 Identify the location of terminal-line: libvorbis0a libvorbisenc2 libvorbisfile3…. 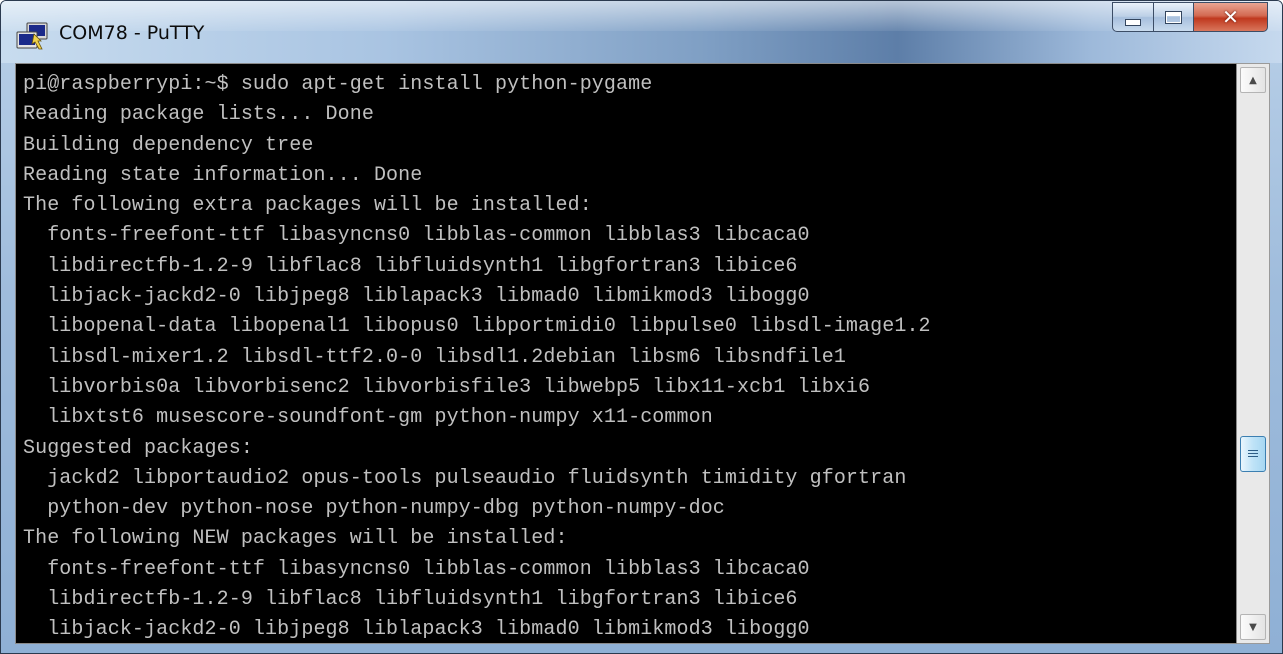
(447, 387).